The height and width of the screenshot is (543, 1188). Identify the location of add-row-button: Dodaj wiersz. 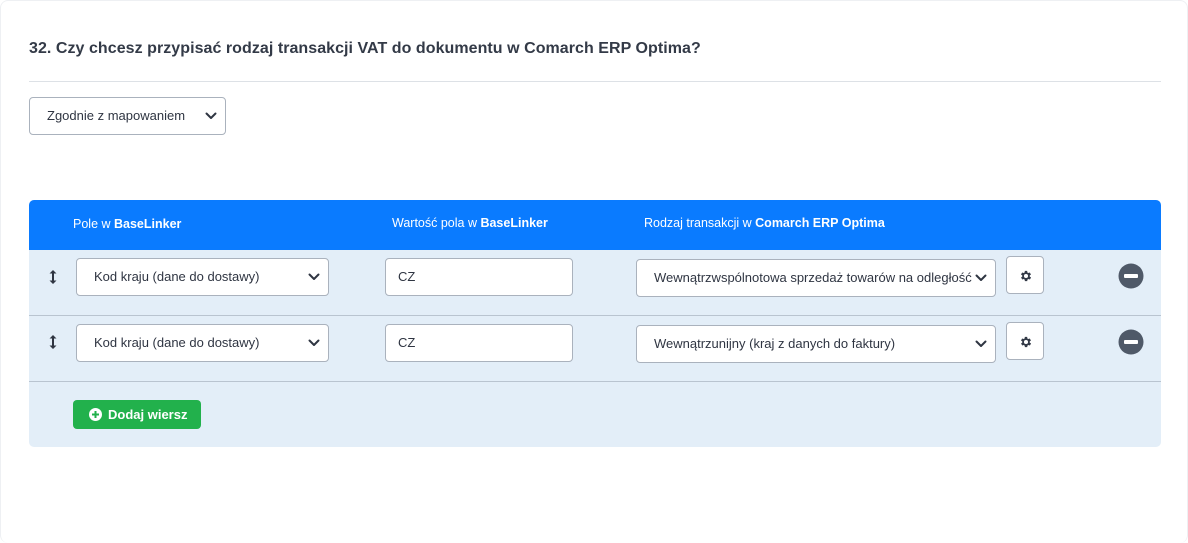
(137, 414).